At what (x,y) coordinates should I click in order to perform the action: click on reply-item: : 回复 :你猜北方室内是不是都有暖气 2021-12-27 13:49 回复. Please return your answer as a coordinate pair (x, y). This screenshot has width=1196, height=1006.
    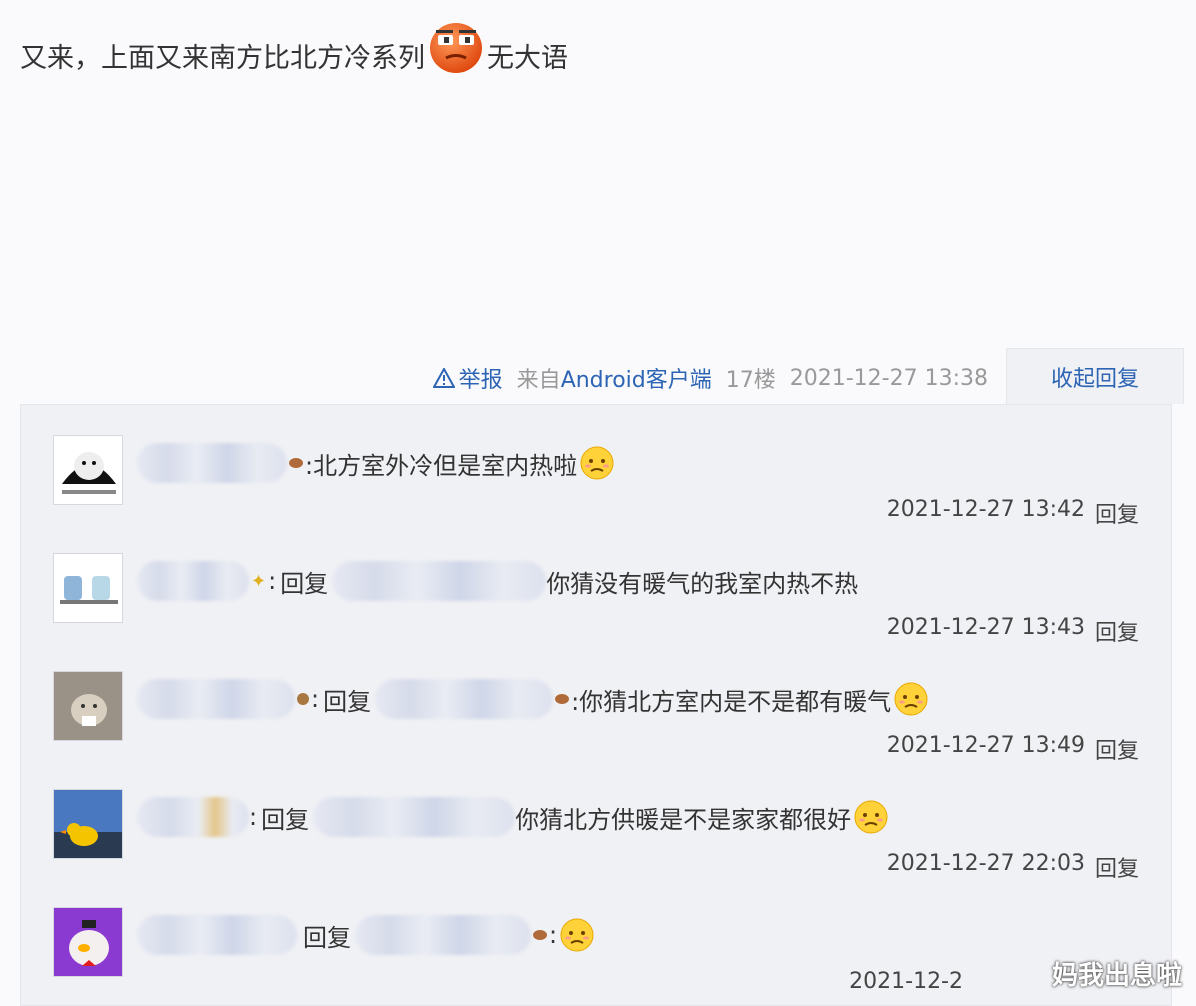
    Looking at the image, I should click on (597, 702).